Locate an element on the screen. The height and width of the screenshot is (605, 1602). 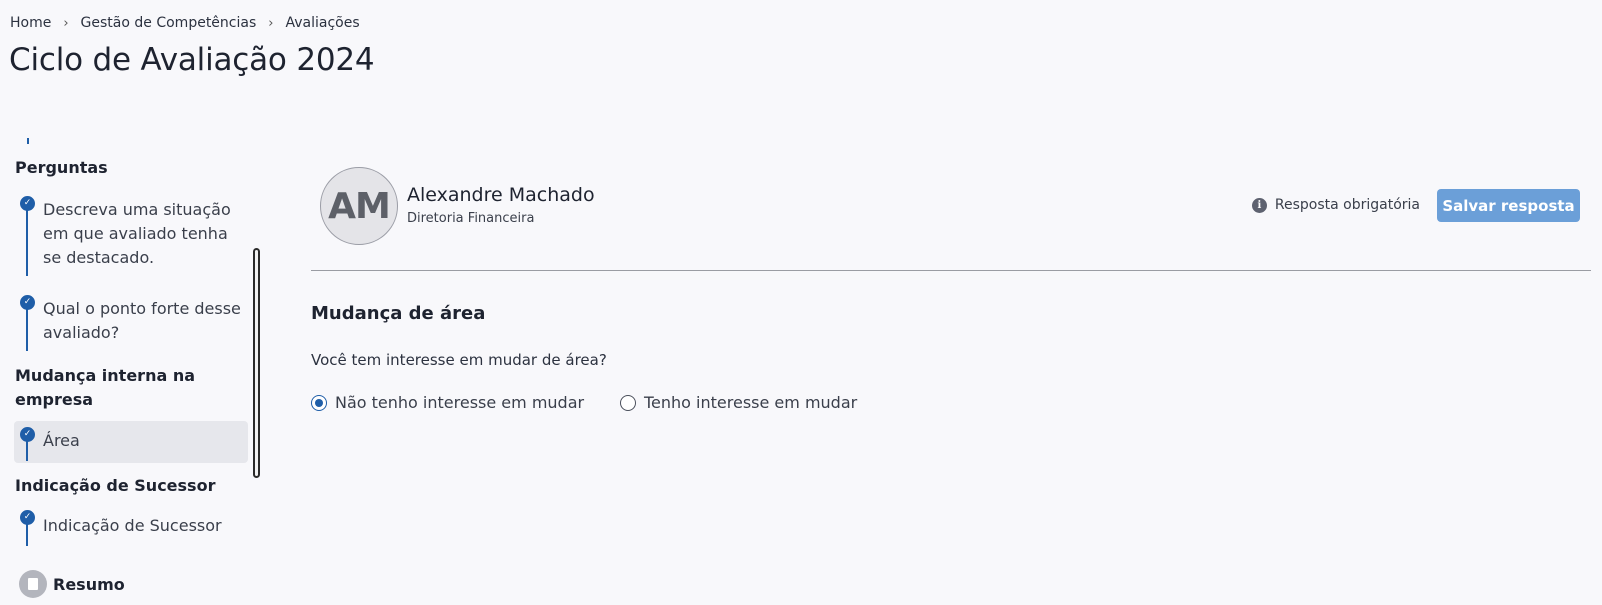
required-notice: i Resposta obrigatória is located at coordinates (1335, 205).